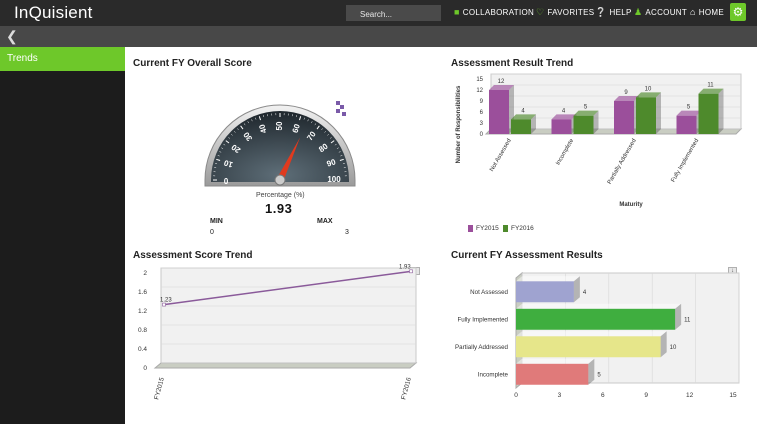 The image size is (757, 424). Describe the element at coordinates (482, 124) in the screenshot. I see `y-tick-label: 3` at that location.